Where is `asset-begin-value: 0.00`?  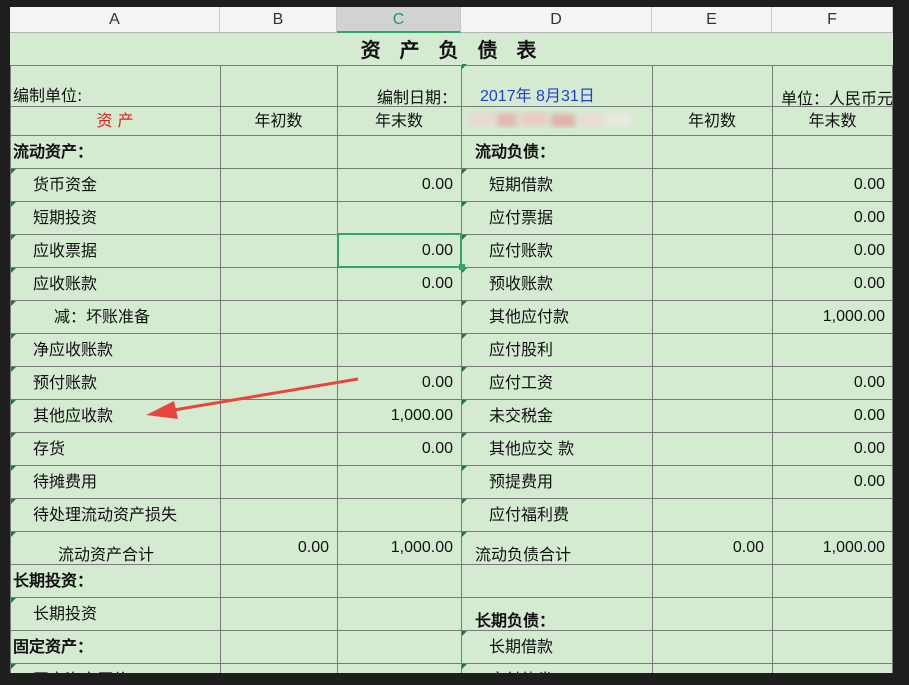 asset-begin-value: 0.00 is located at coordinates (278, 547).